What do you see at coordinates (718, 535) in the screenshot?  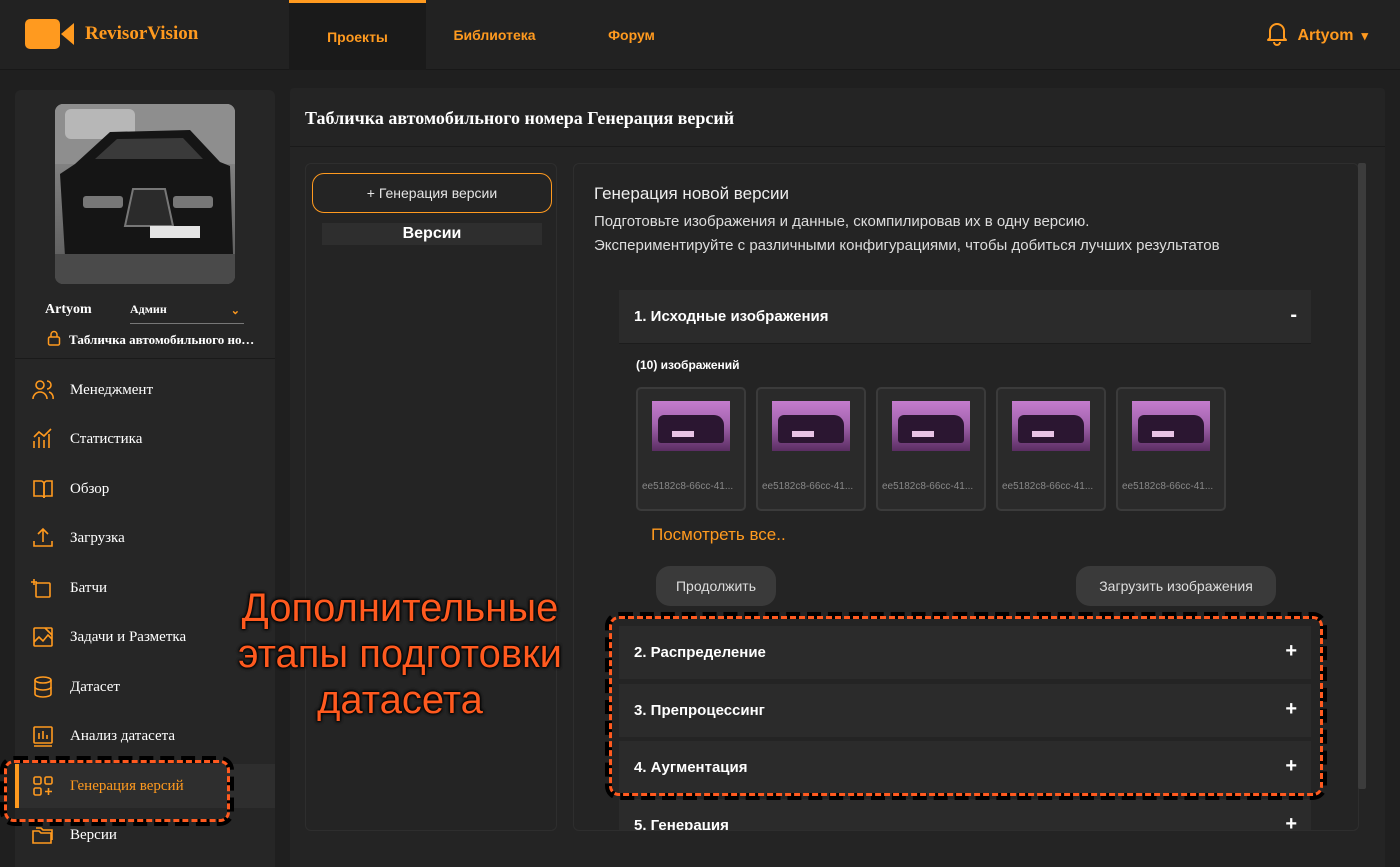 I see `see-all-link: Посмотреть все..` at bounding box center [718, 535].